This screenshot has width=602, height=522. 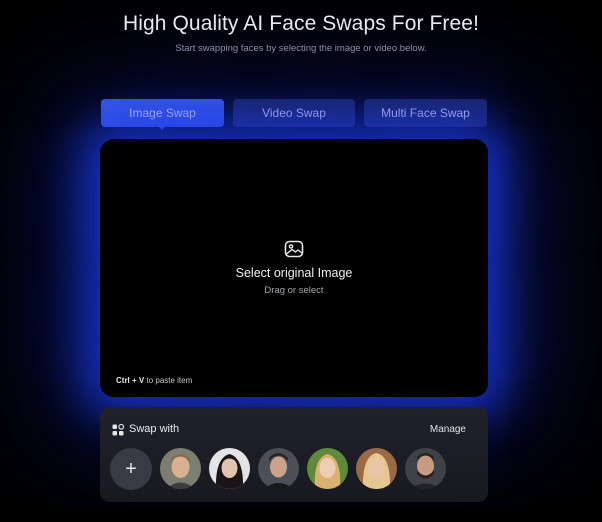 I want to click on plus-icon: +, so click(x=131, y=468).